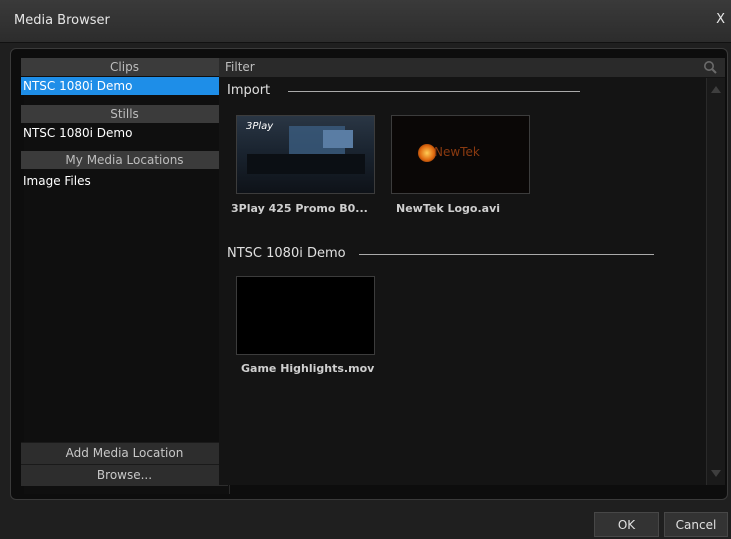 This screenshot has height=539, width=731. I want to click on cancel-button: Cancel, so click(696, 524).